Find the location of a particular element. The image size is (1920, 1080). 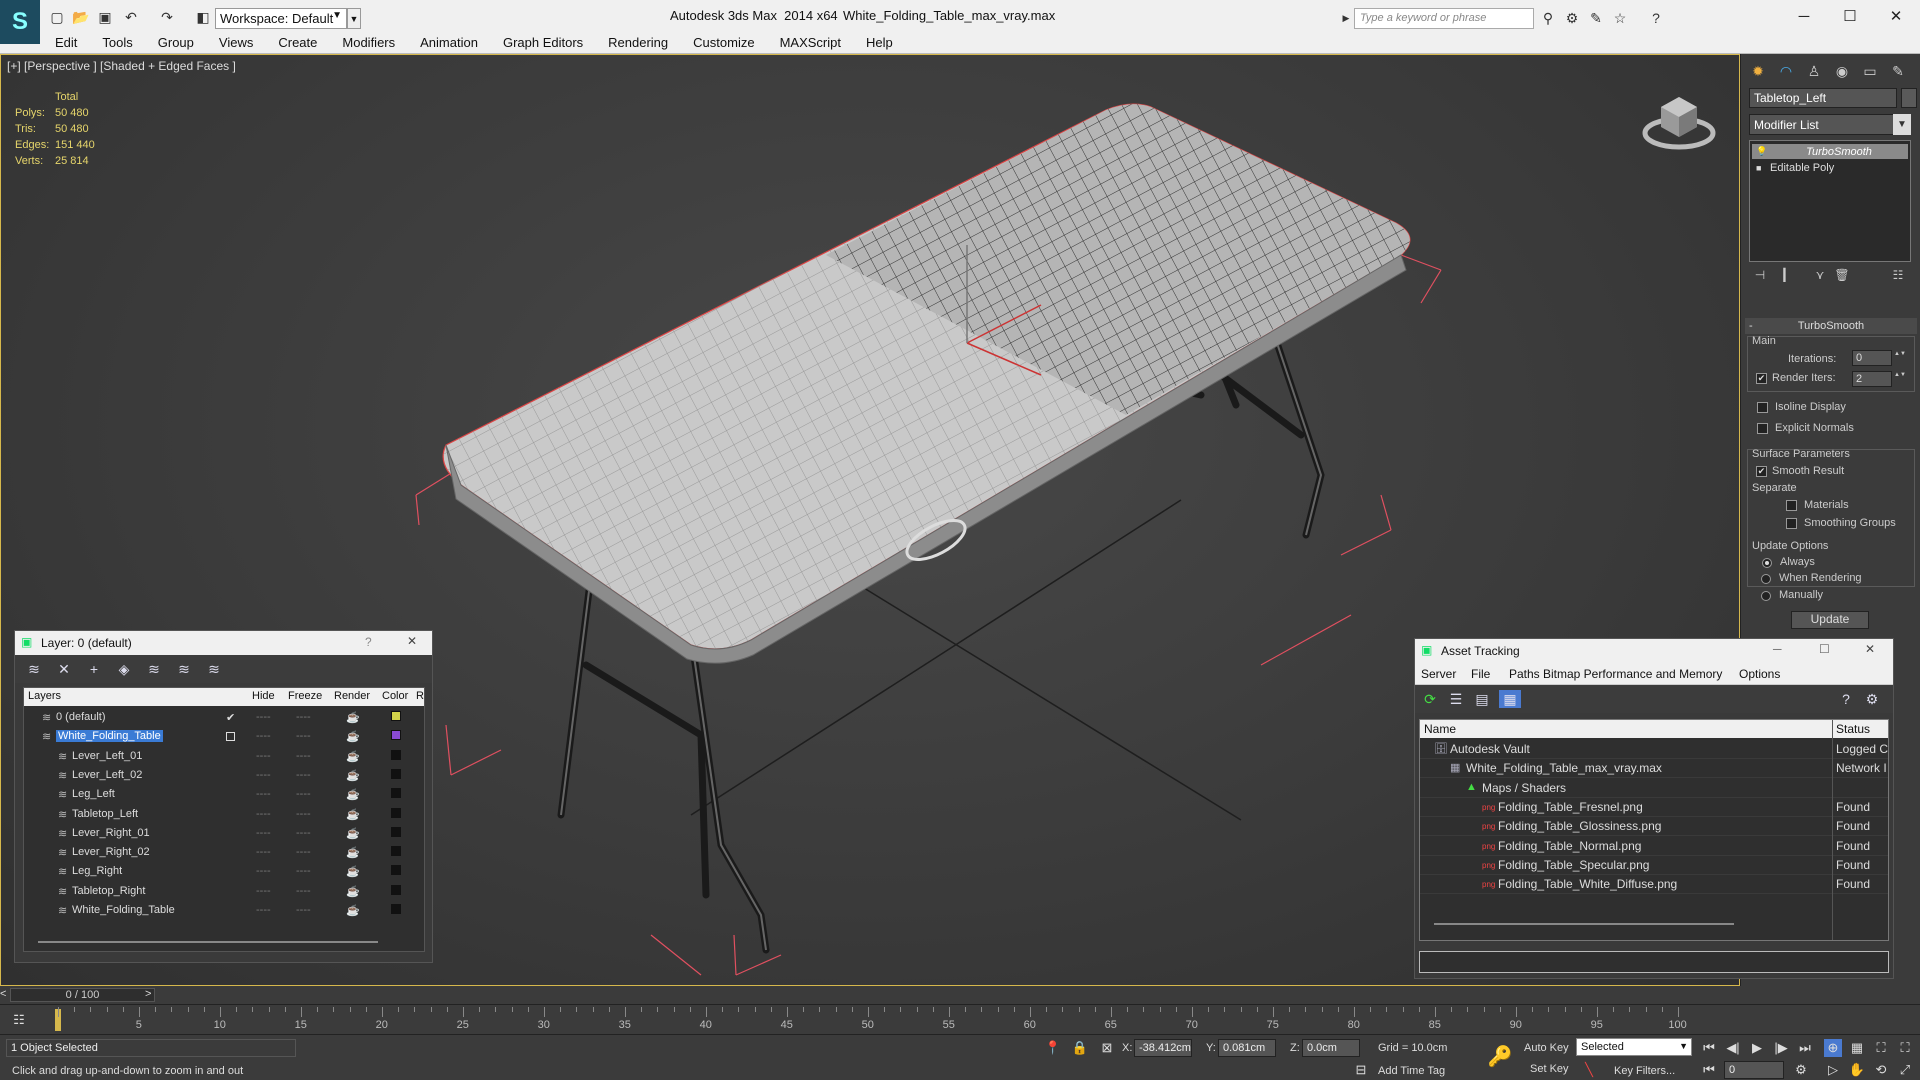

close-icon: ✕ is located at coordinates (412, 641).